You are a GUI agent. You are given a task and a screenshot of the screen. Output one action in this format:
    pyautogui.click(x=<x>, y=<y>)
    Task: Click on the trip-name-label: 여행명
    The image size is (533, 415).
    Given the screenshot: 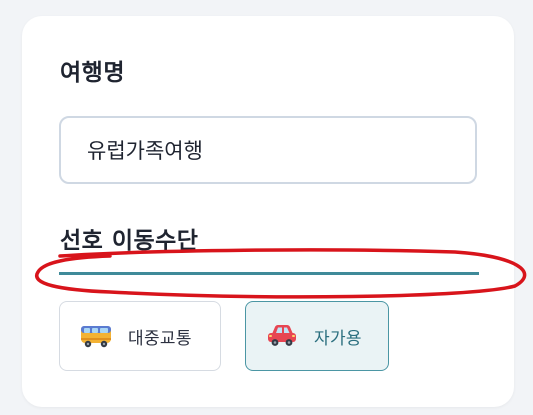 What is the action you would take?
    pyautogui.click(x=92, y=73)
    